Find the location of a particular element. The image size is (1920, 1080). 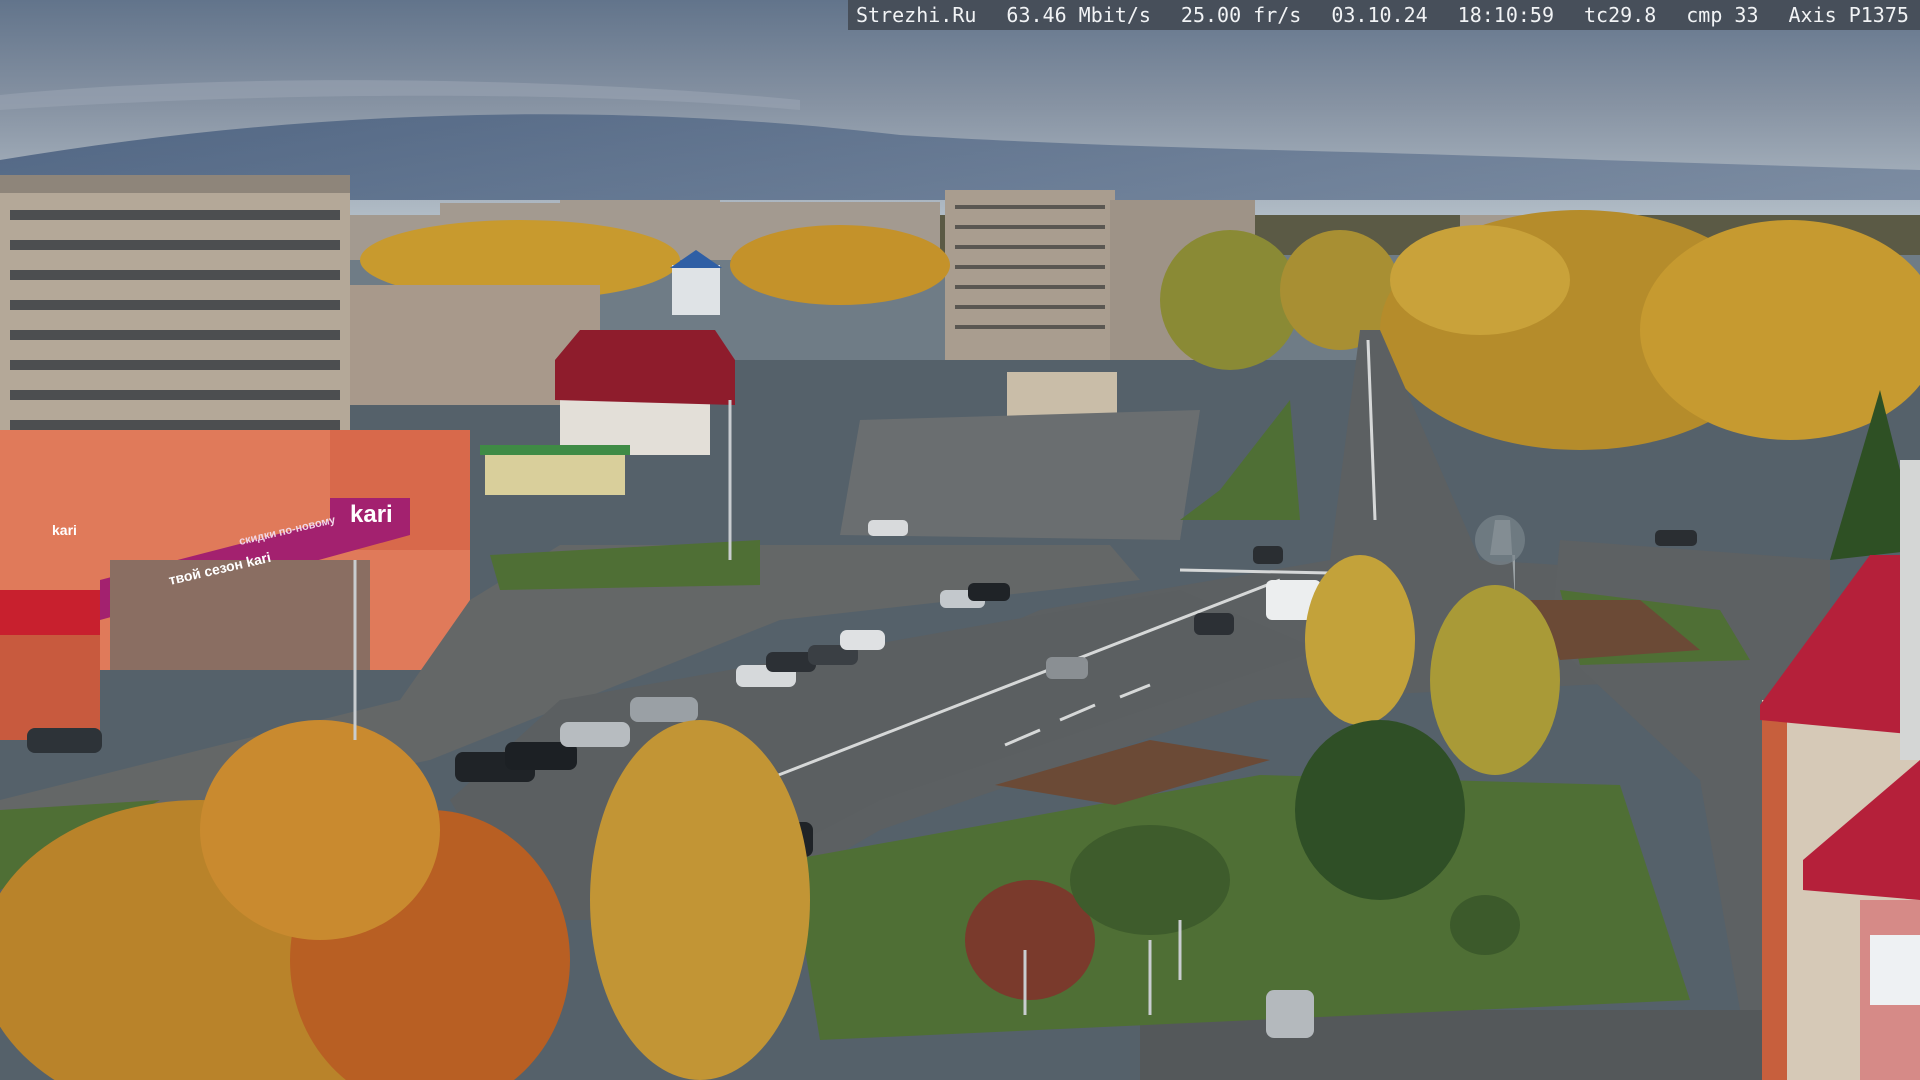

overlay-site: Strezhi.Ru is located at coordinates (916, 15).